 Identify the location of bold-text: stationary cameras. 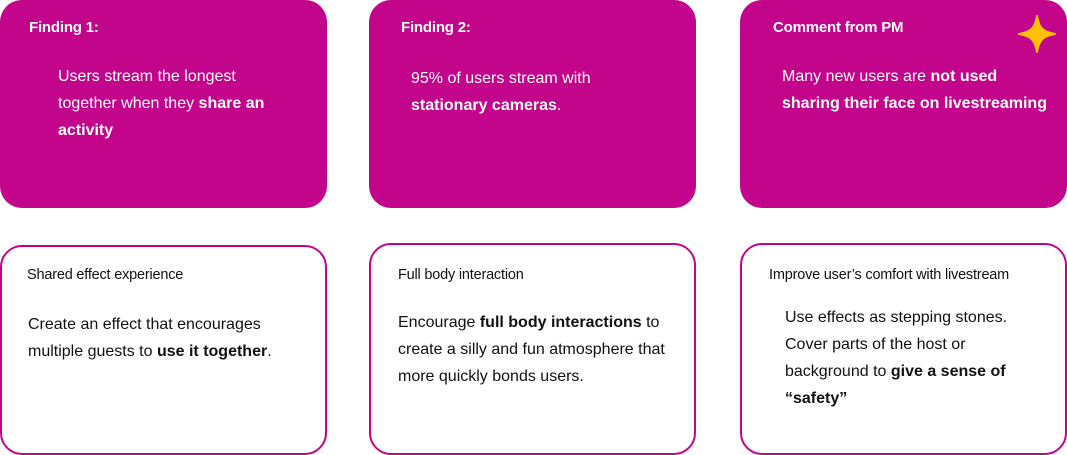
(484, 105).